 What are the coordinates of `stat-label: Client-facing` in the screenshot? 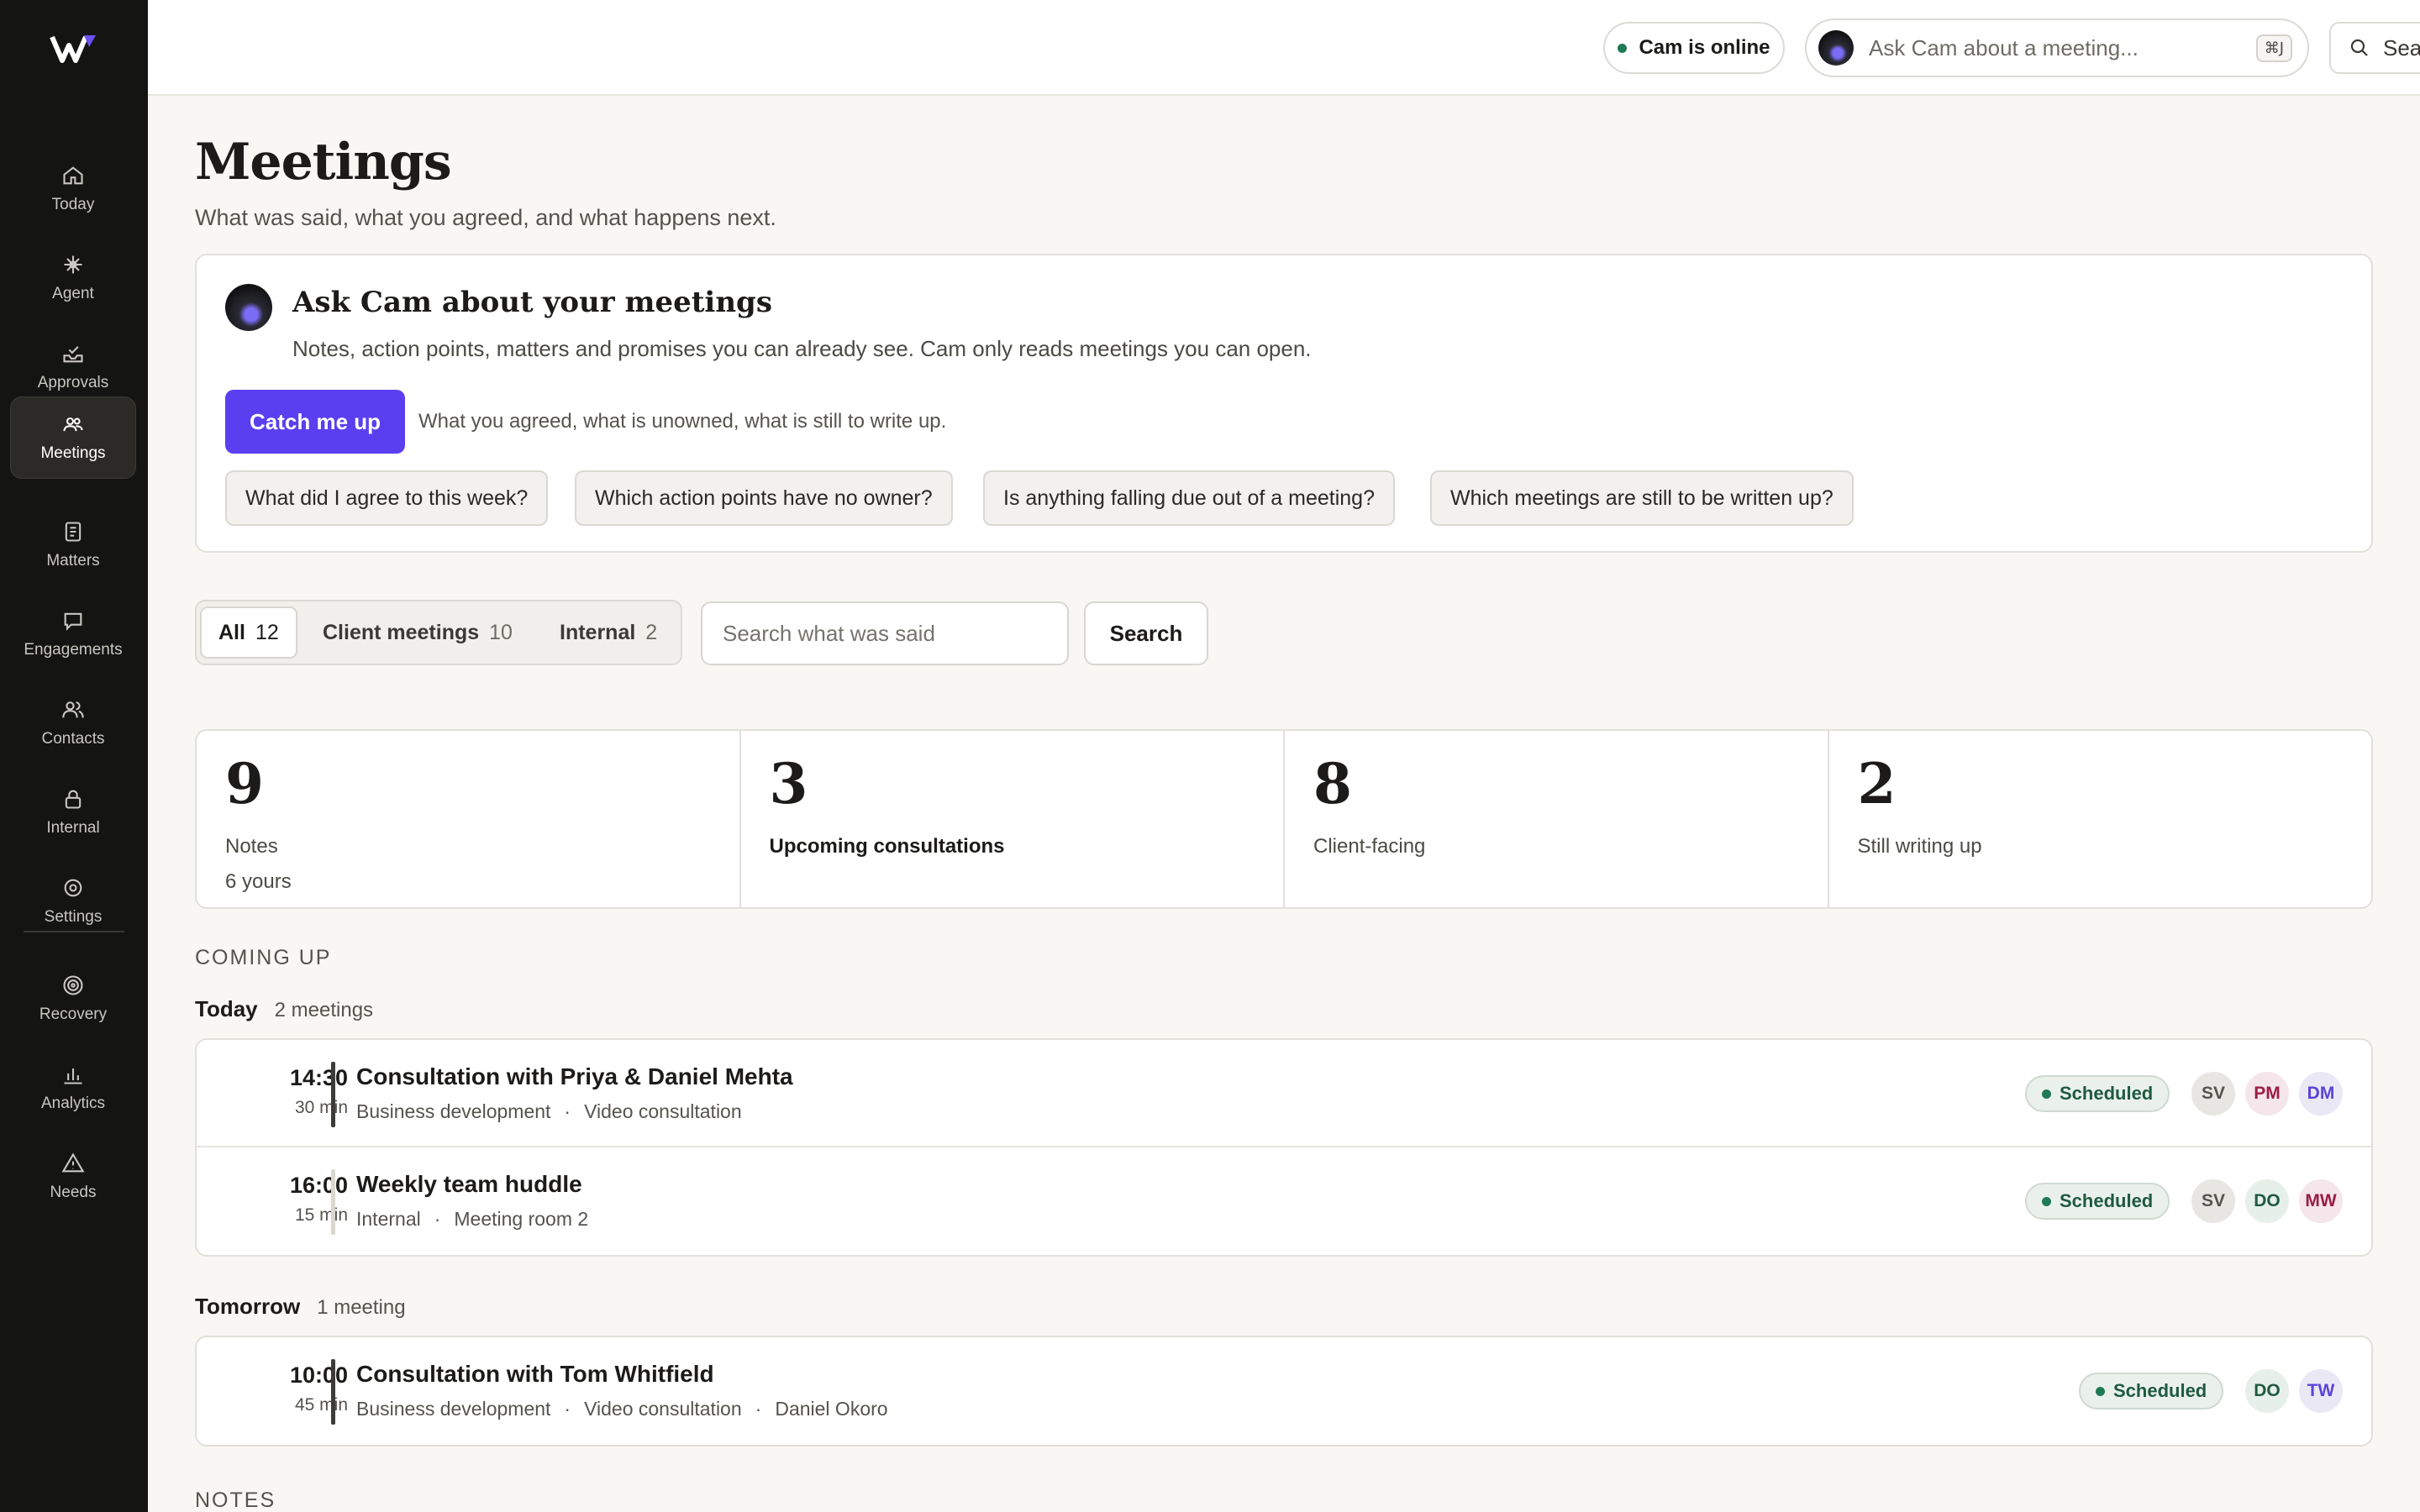 It's located at (1369, 846).